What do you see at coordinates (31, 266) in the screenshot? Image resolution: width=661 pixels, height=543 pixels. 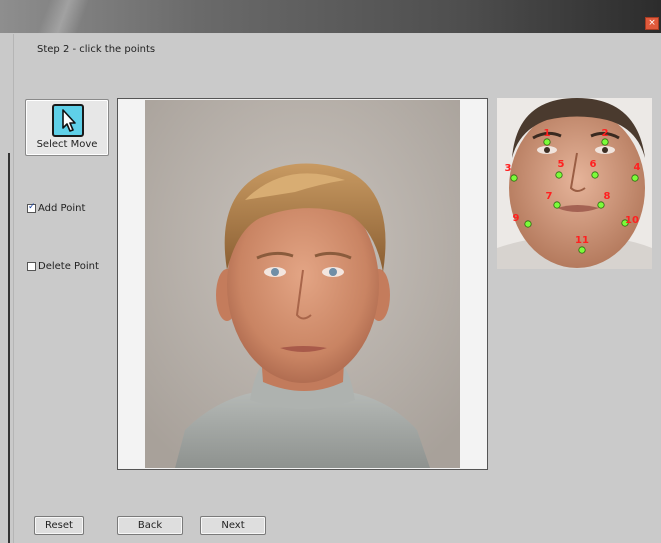 I see `delete-point-checkbox` at bounding box center [31, 266].